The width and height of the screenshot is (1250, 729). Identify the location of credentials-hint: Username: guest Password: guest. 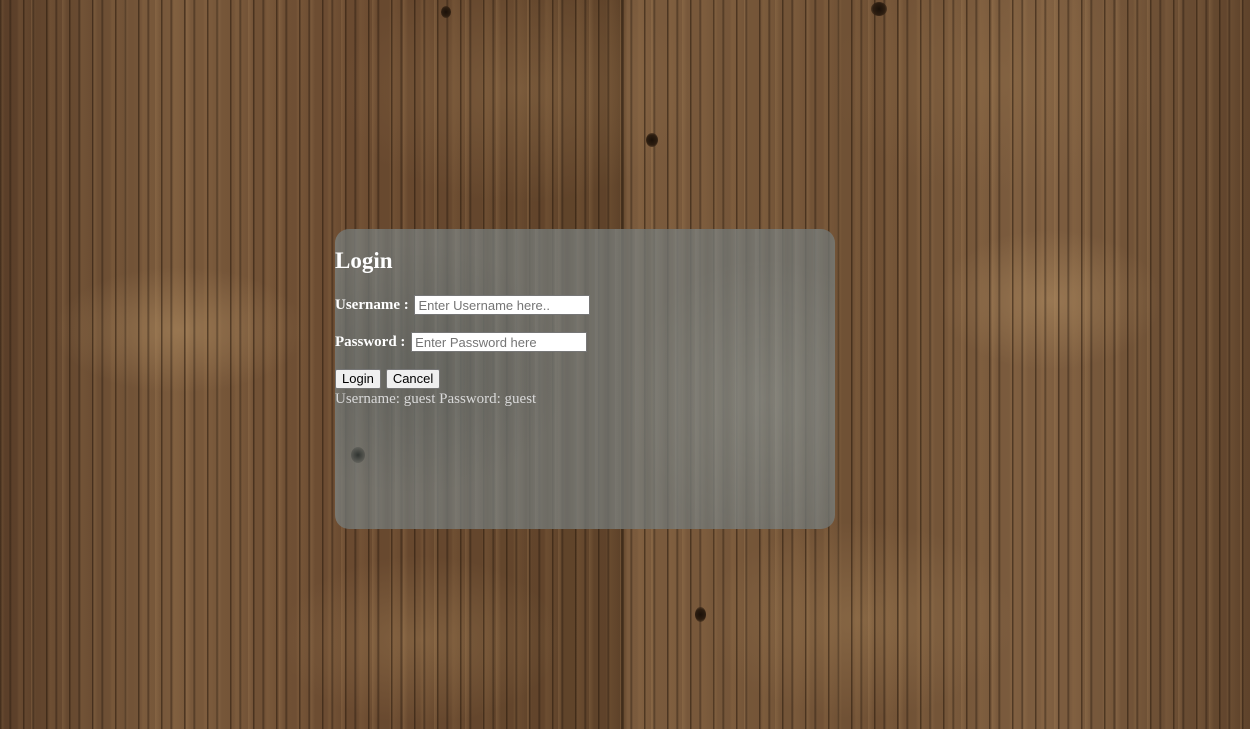
(436, 399).